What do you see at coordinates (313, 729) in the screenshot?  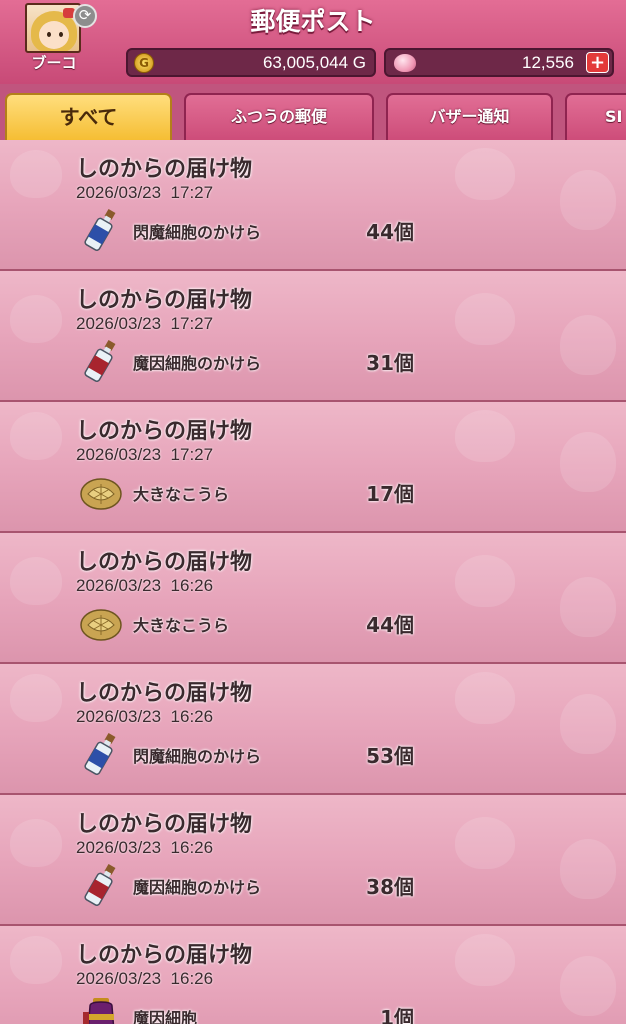 I see `mail-row: しのからの届け物 2026/03/23 16:26 閃魔細胞のかけら 53個` at bounding box center [313, 729].